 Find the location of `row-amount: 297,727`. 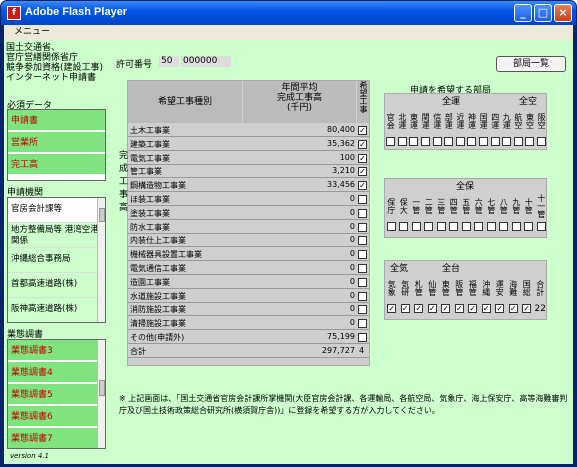

row-amount: 297,727 is located at coordinates (299, 350).